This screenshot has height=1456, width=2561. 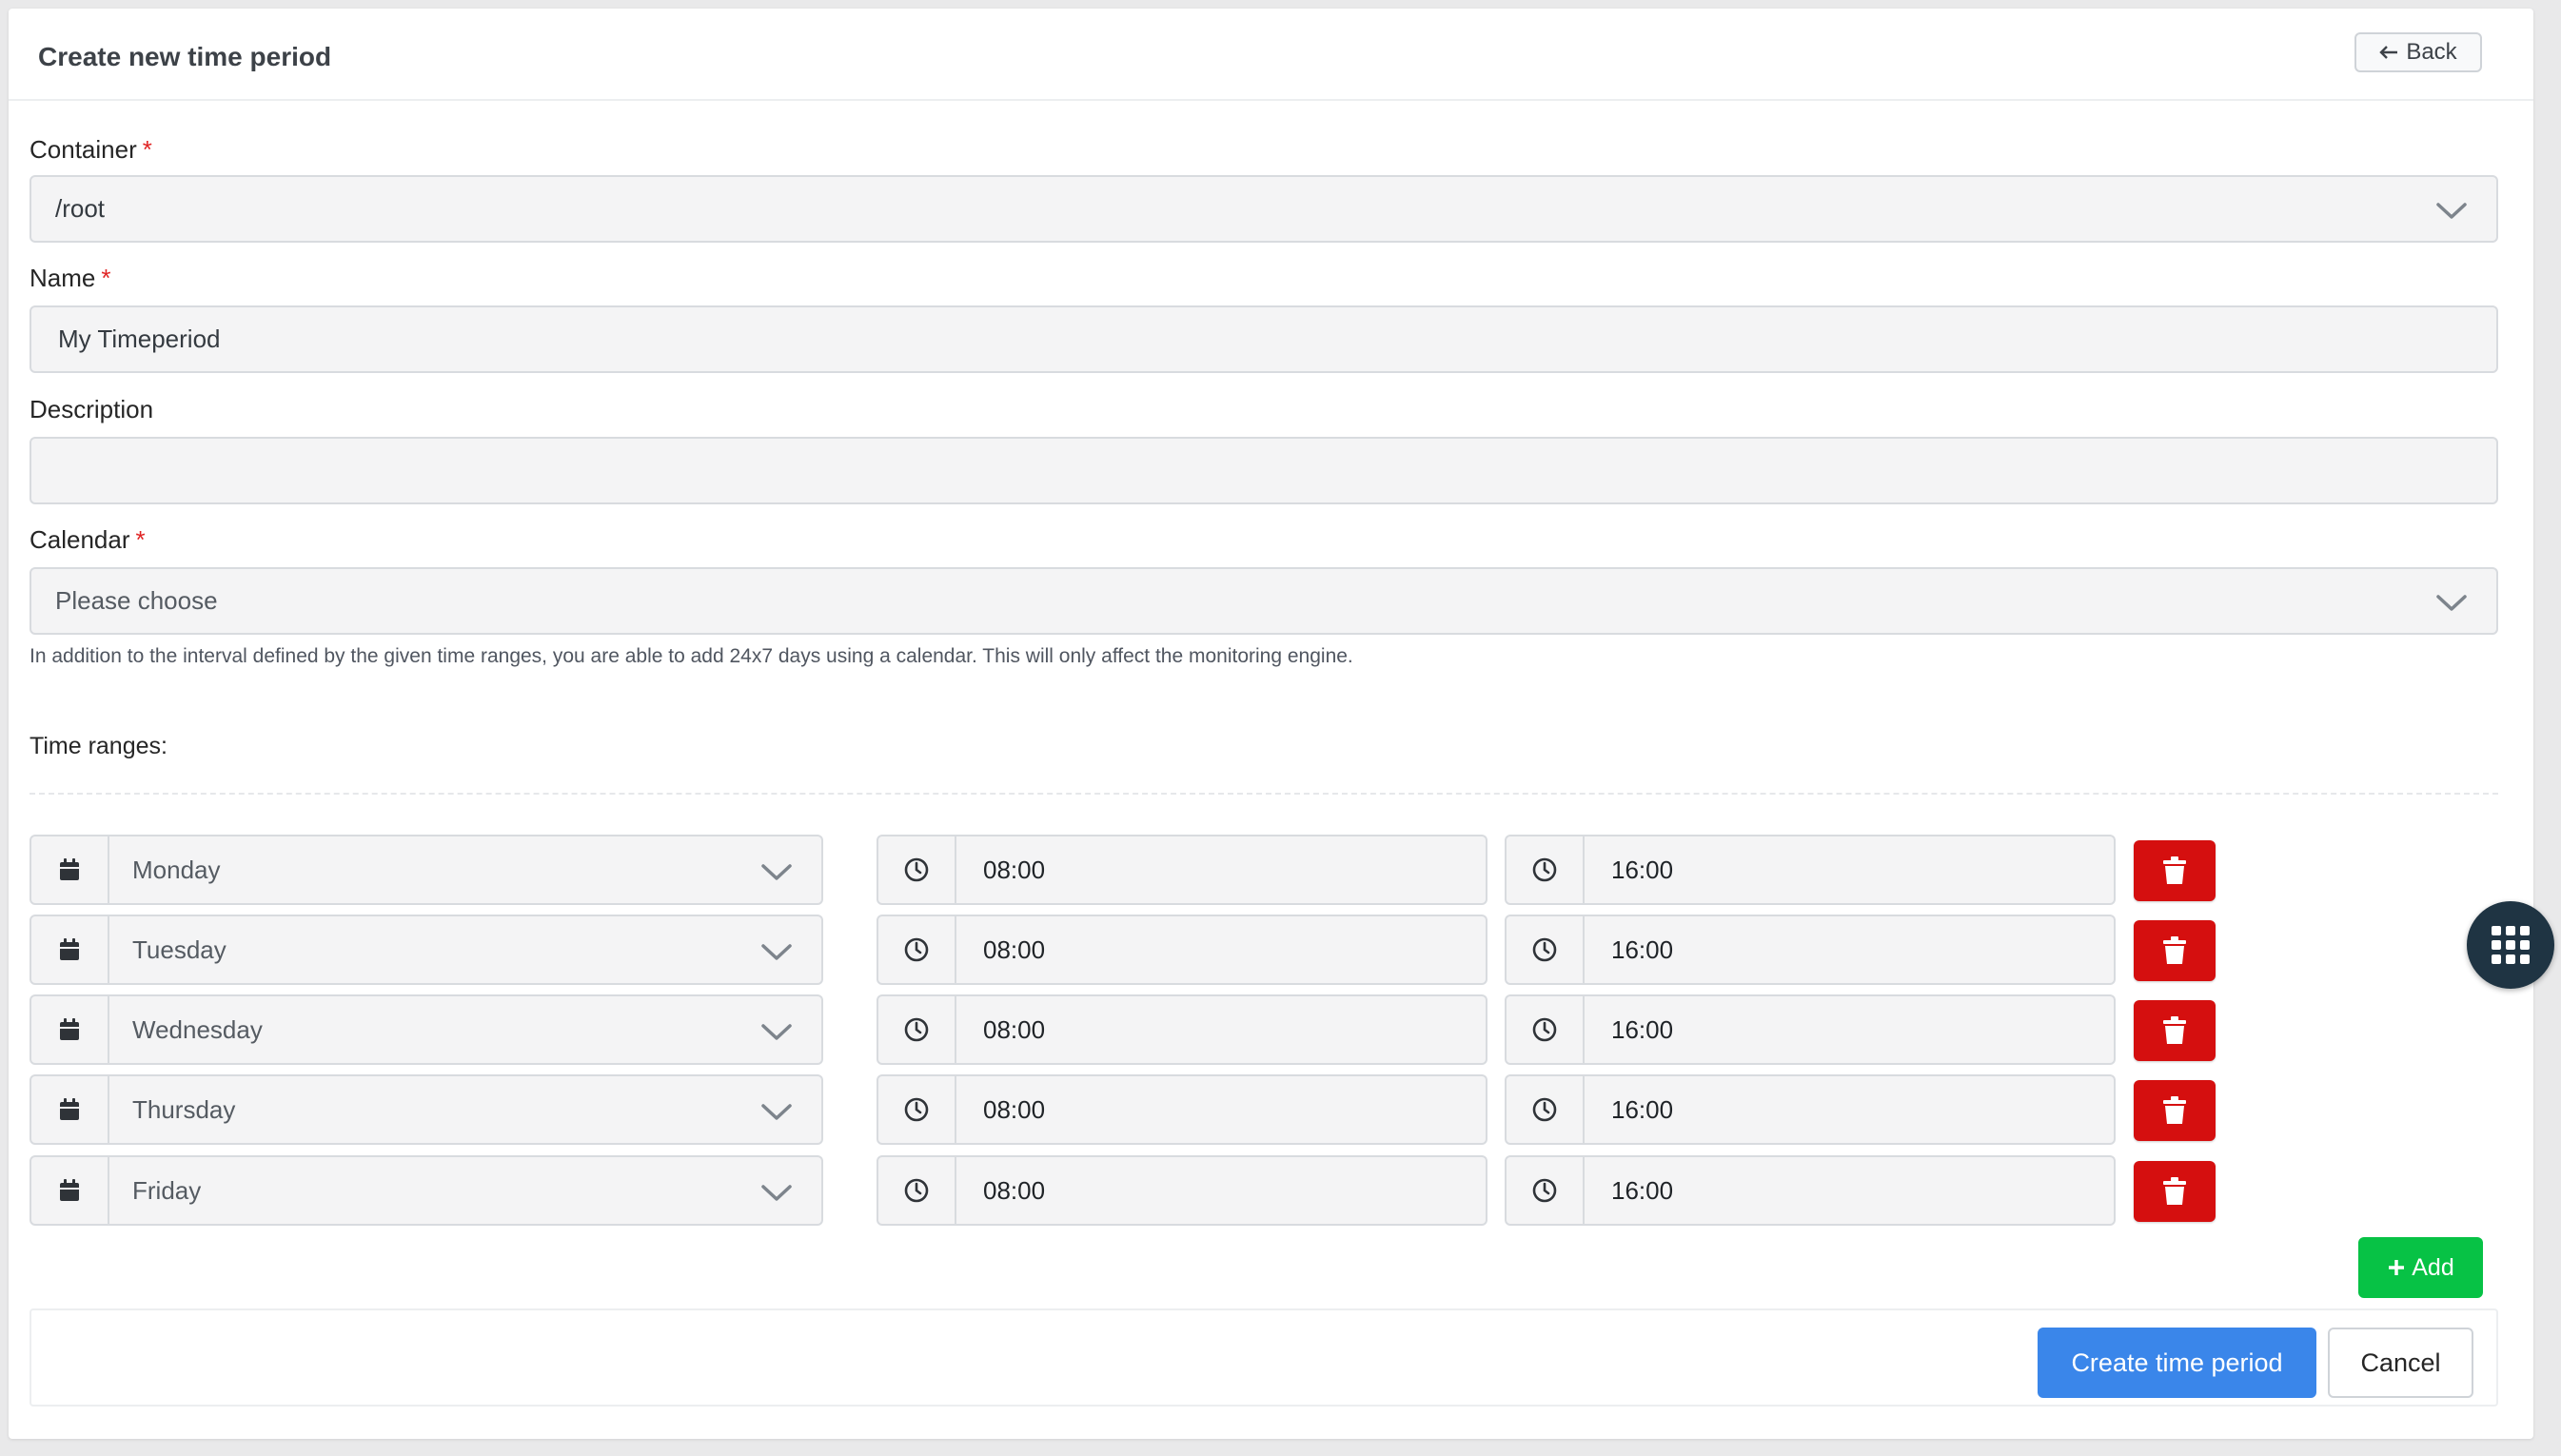 I want to click on day-select: Tuesday, so click(x=466, y=950).